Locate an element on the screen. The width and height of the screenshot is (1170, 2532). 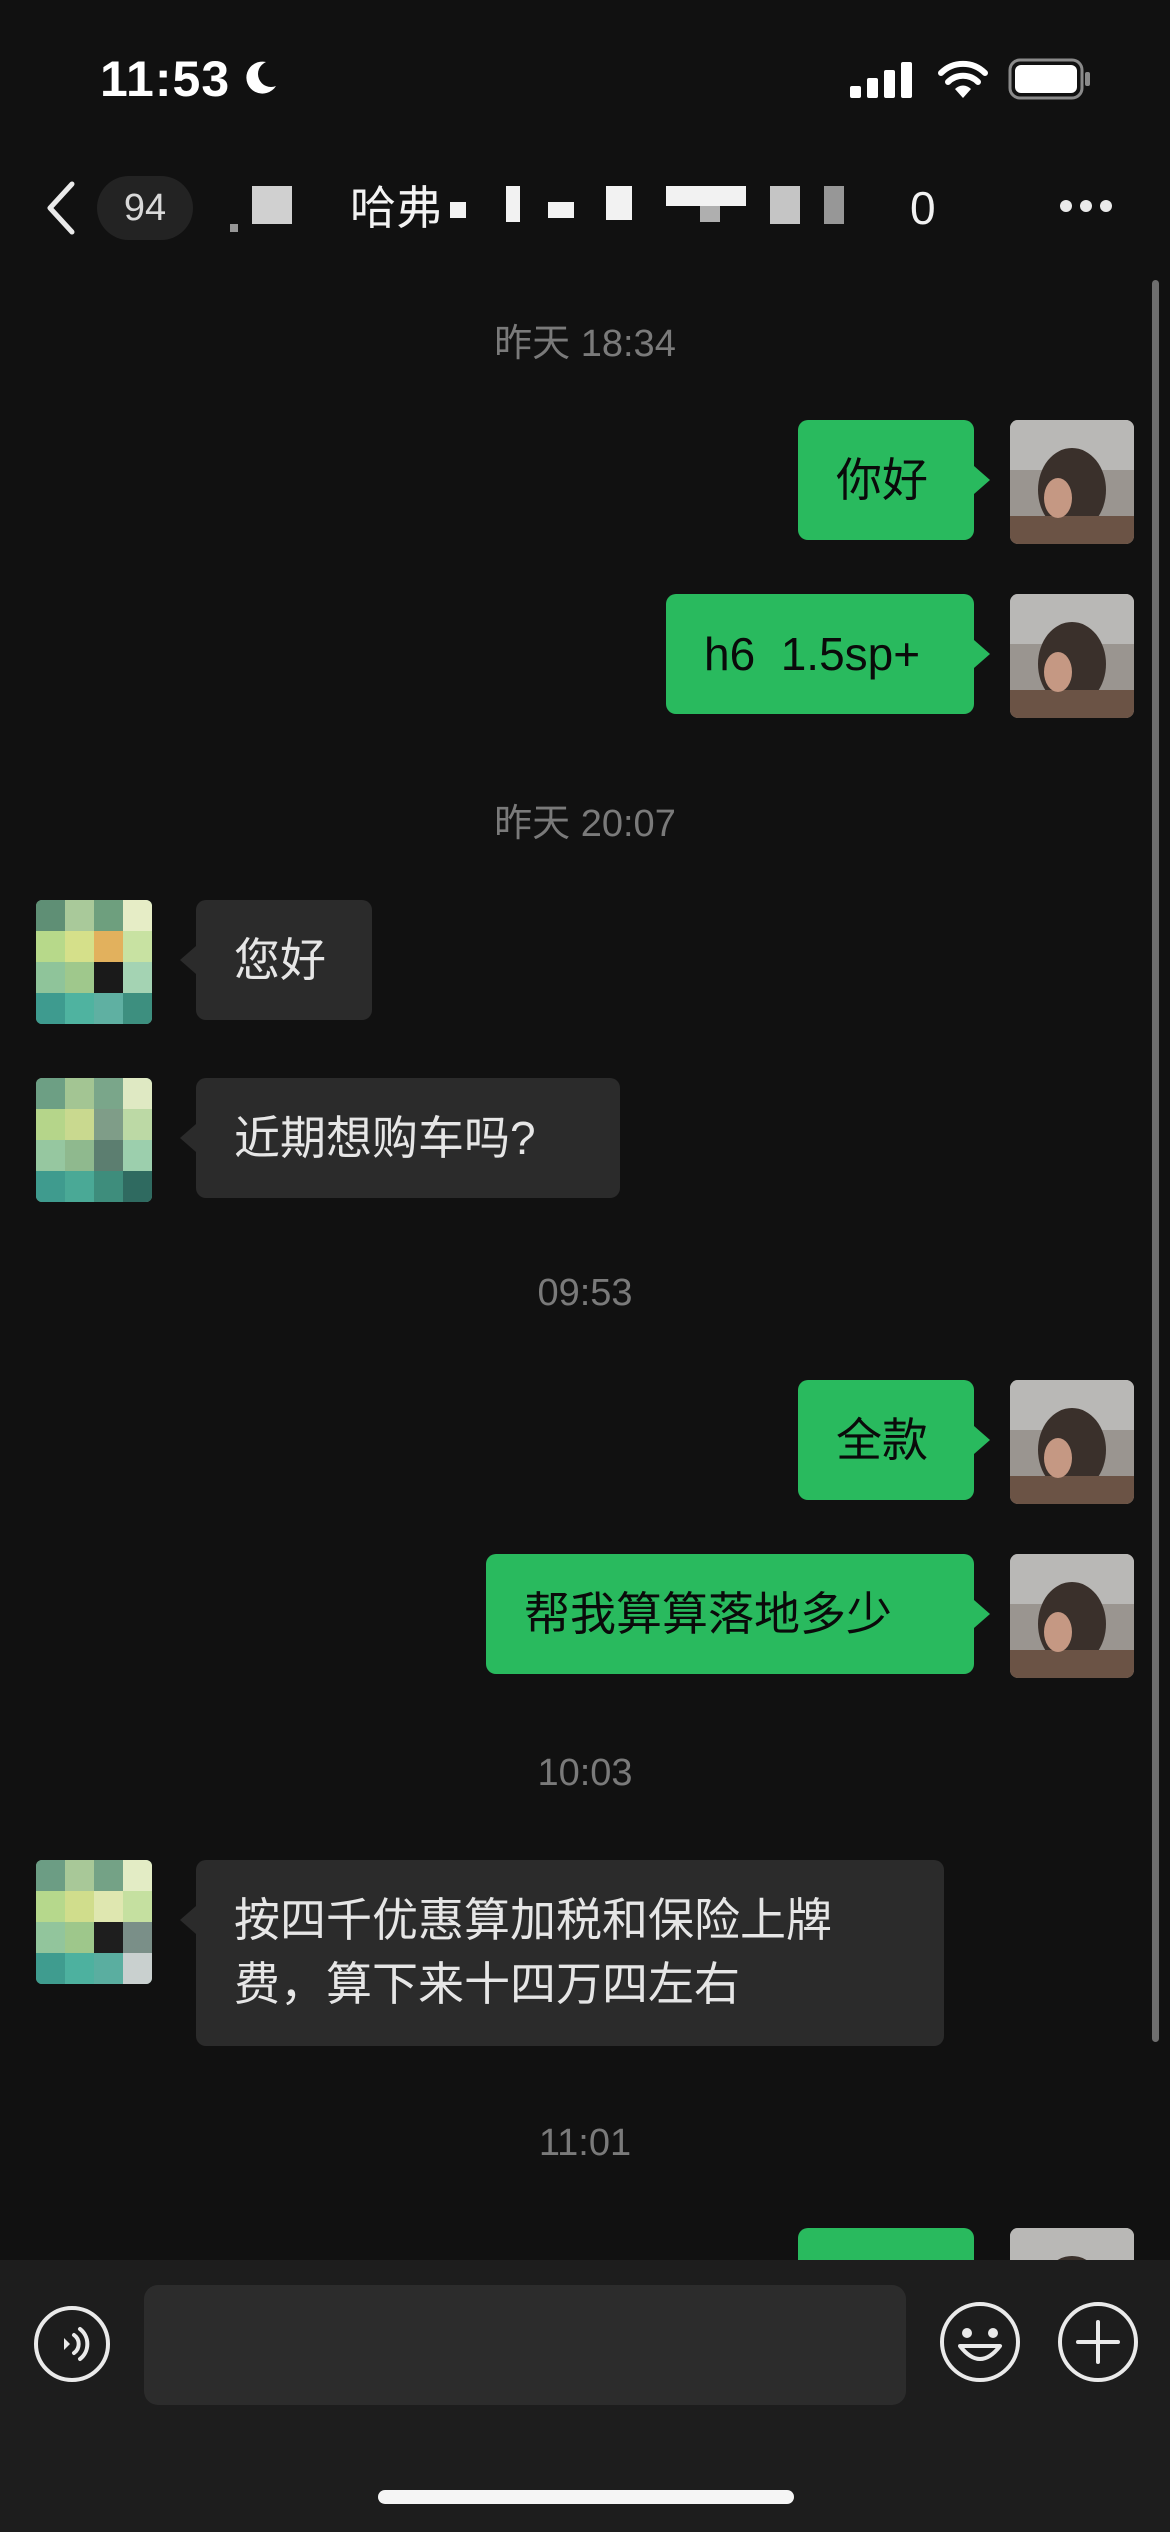
message-input is located at coordinates (525, 2345).